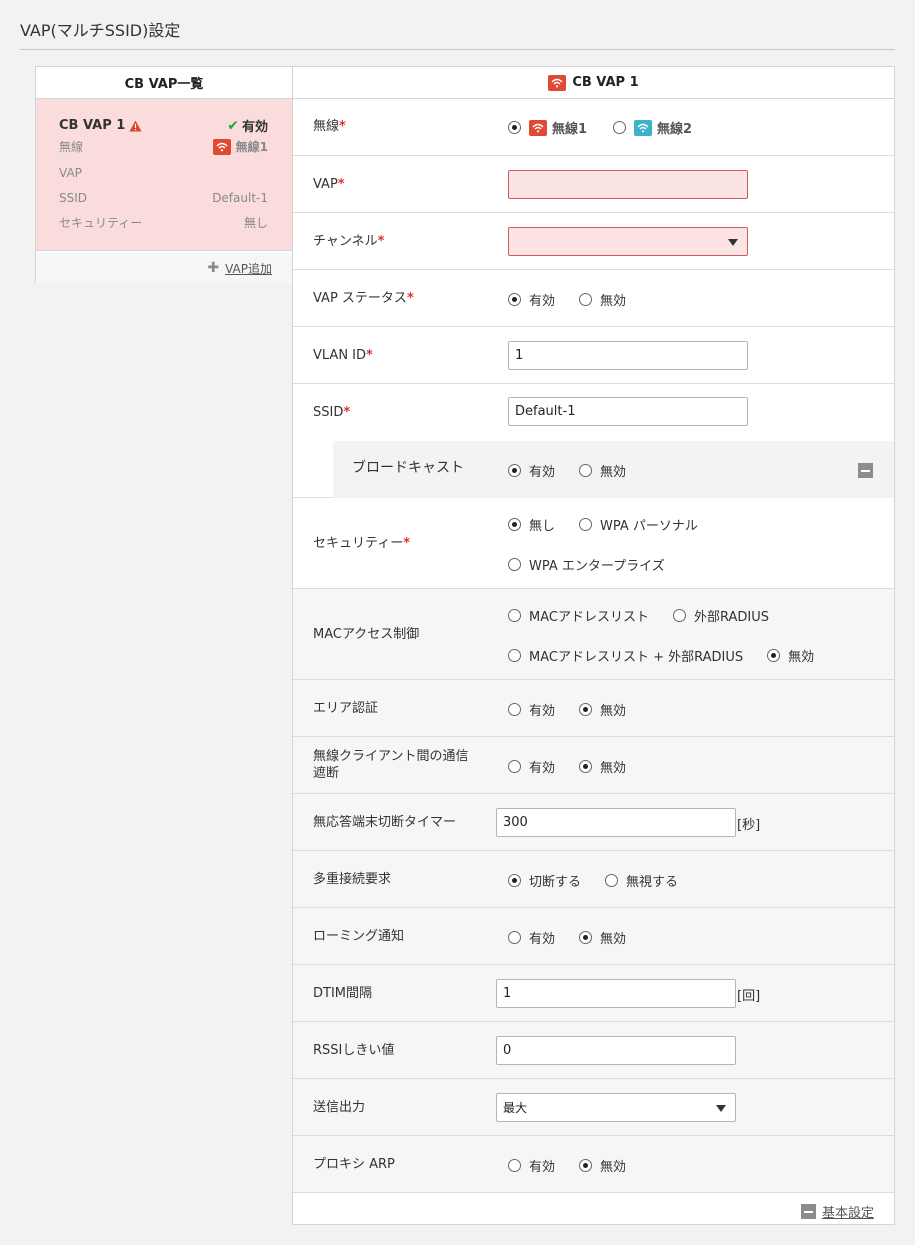  Describe the element at coordinates (354, 1164) in the screenshot. I see `proxy-arp-label: プロキシ ARP` at that location.